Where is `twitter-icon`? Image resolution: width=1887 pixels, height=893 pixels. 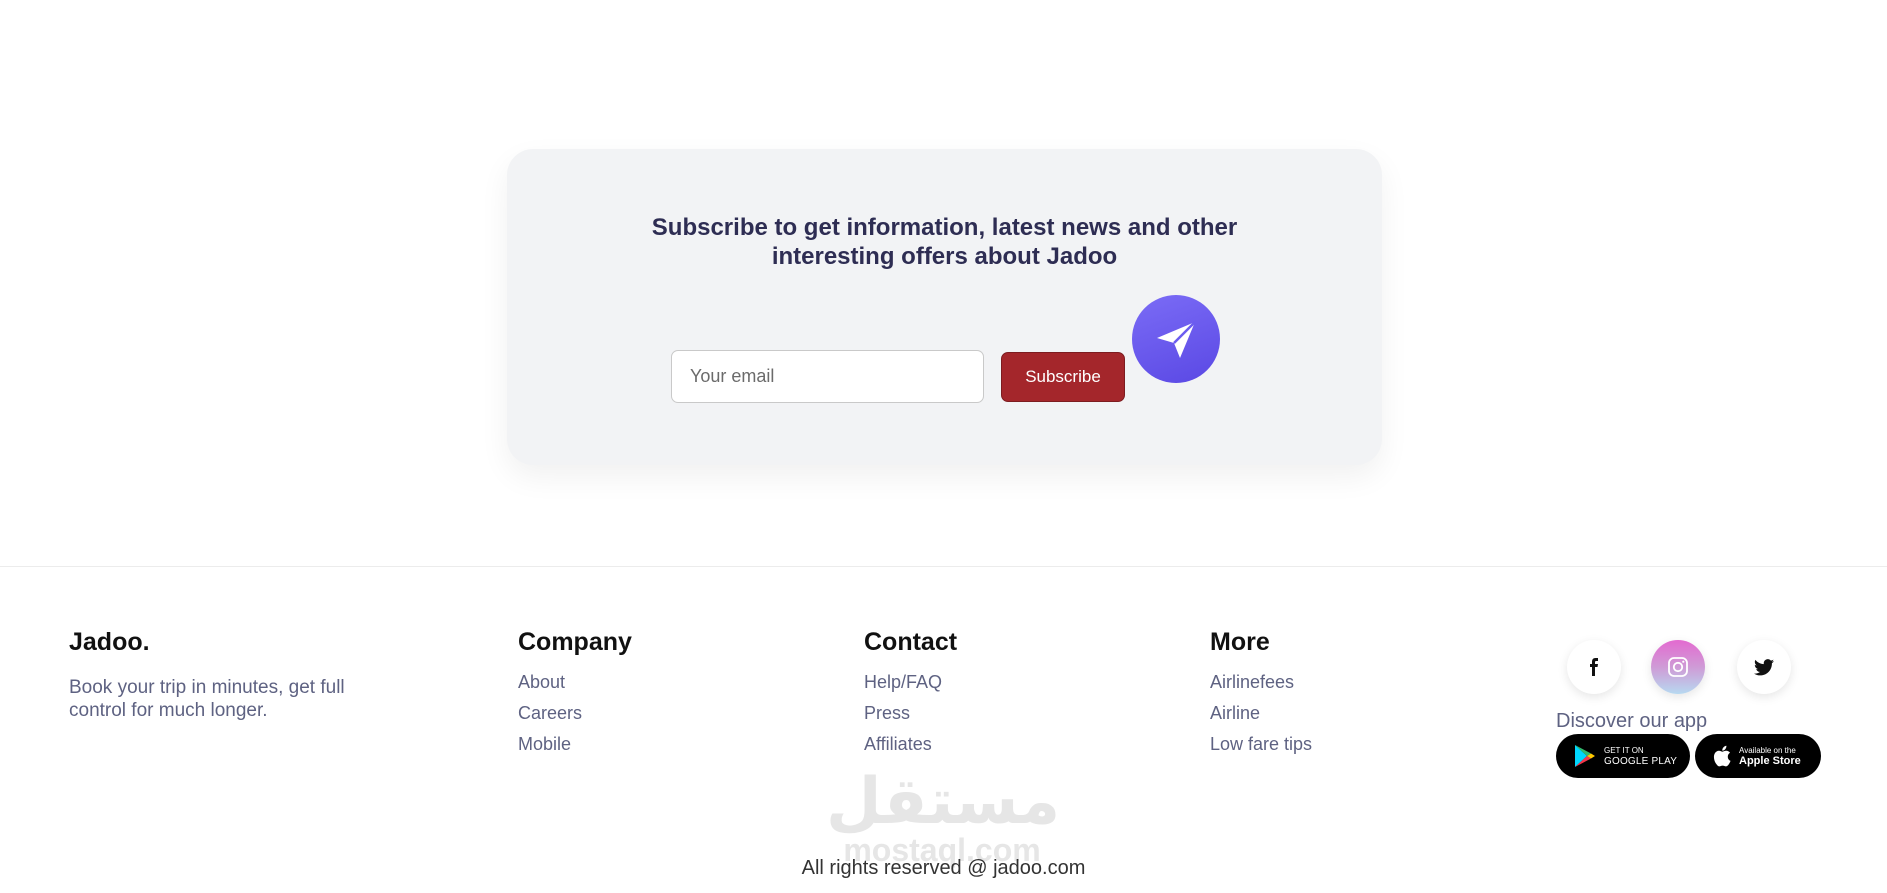 twitter-icon is located at coordinates (1764, 666).